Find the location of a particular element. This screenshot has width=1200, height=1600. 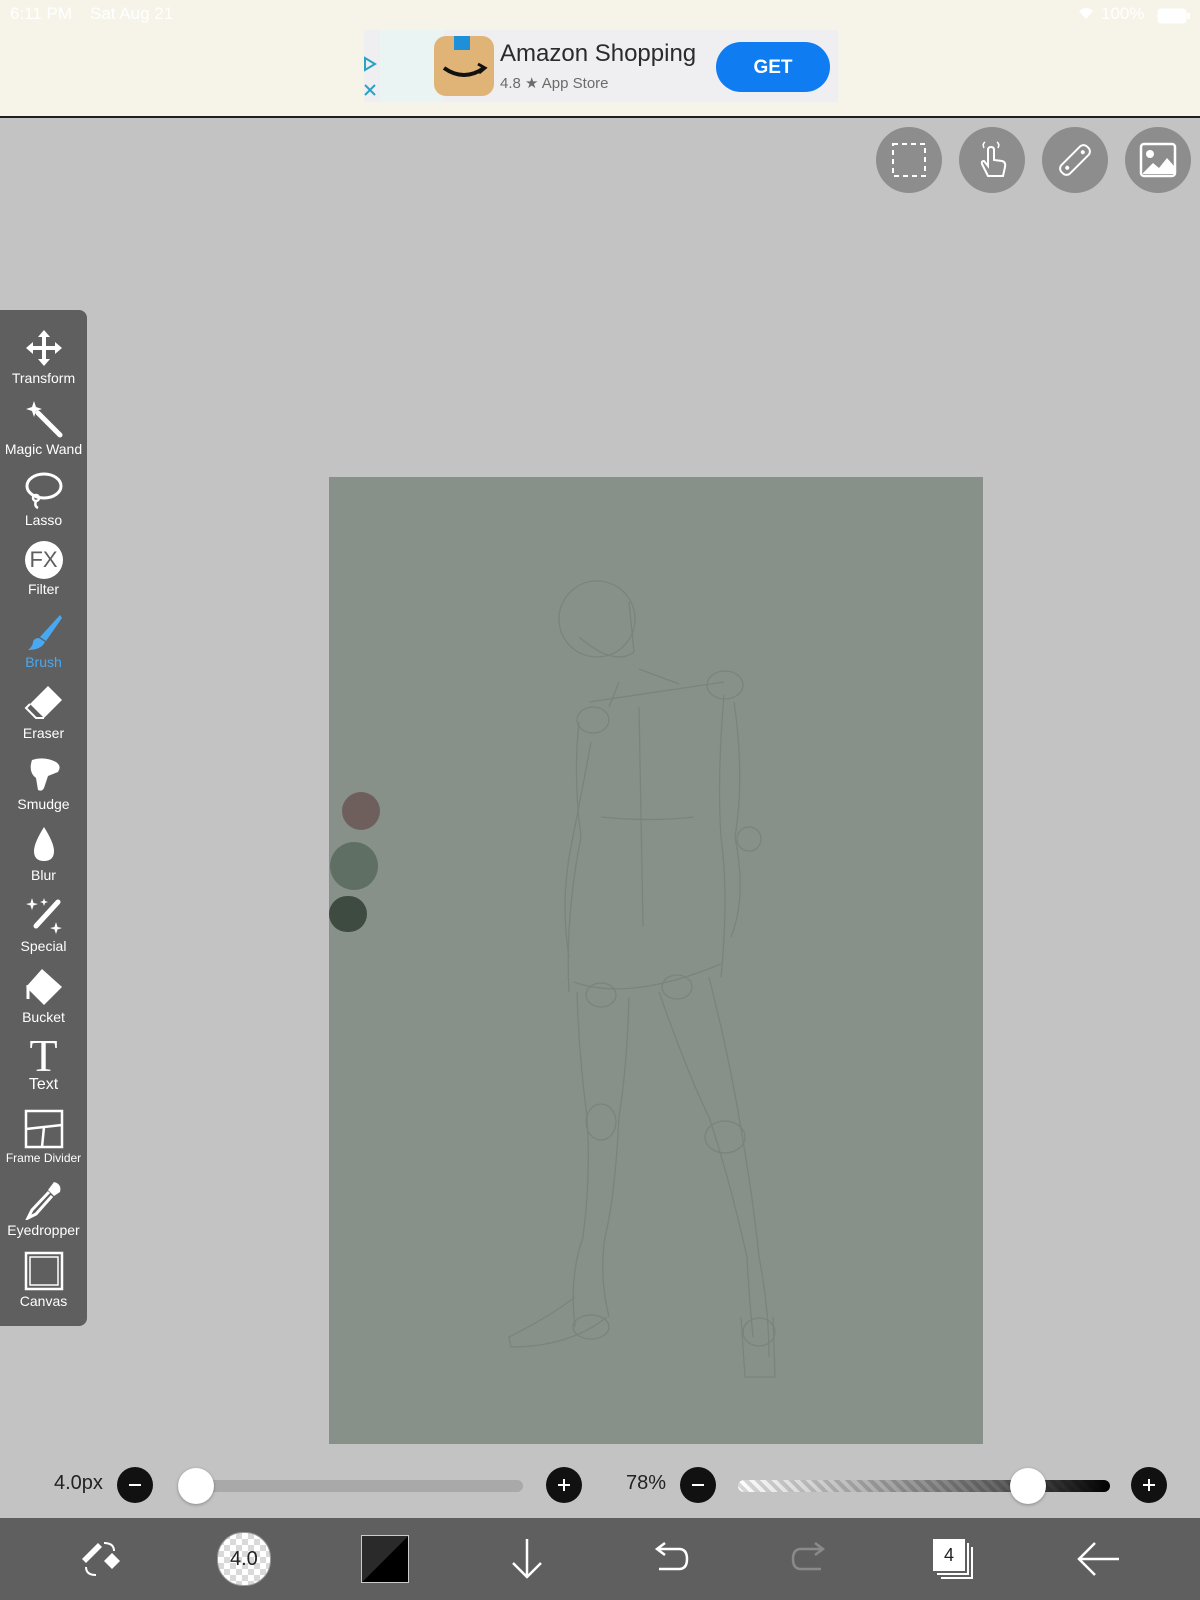

tool-label: Magic Wand is located at coordinates (43, 449).